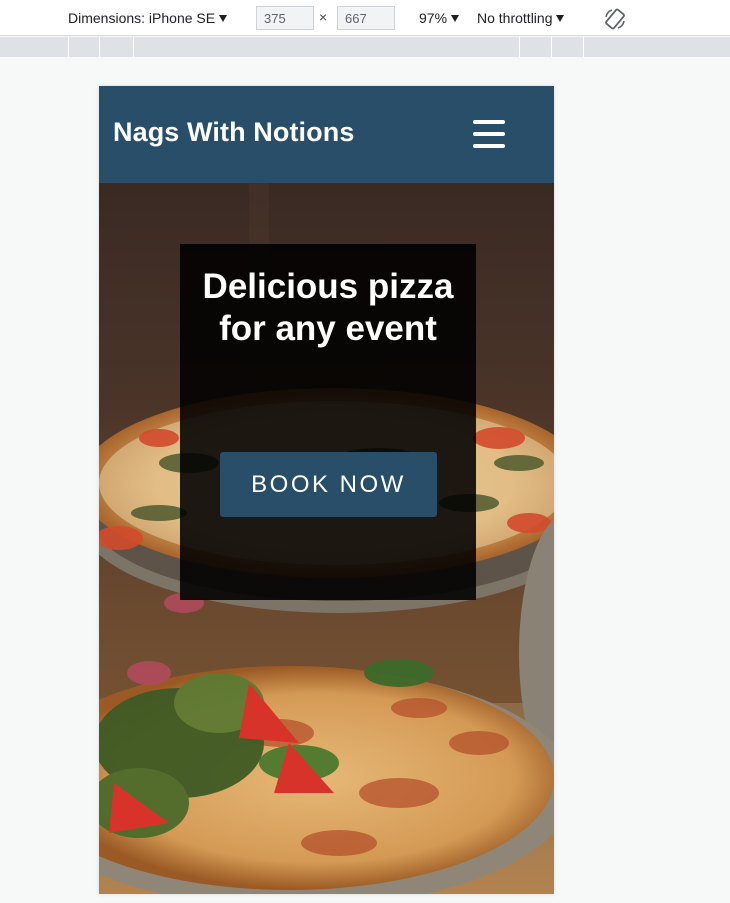  What do you see at coordinates (328, 484) in the screenshot?
I see `book-now-button: BOOK NOW` at bounding box center [328, 484].